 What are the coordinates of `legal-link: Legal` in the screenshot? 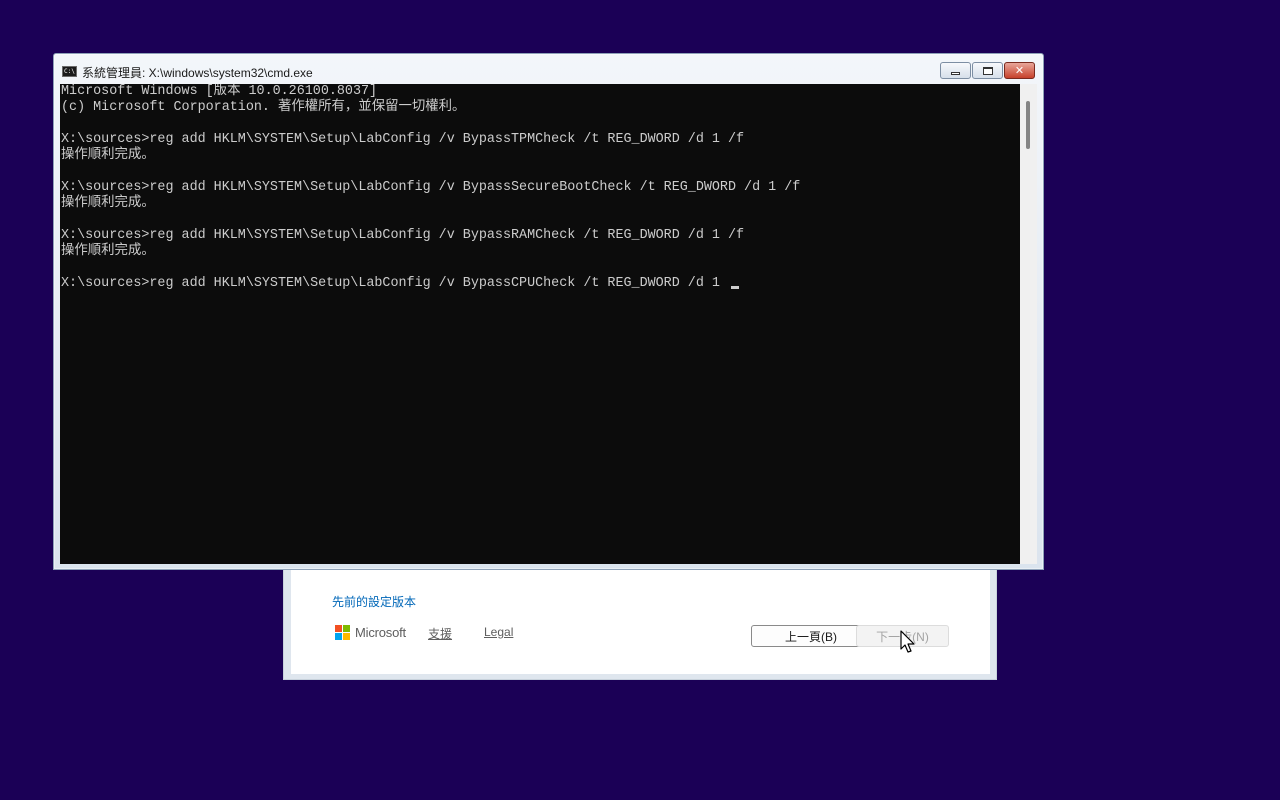 It's located at (498, 632).